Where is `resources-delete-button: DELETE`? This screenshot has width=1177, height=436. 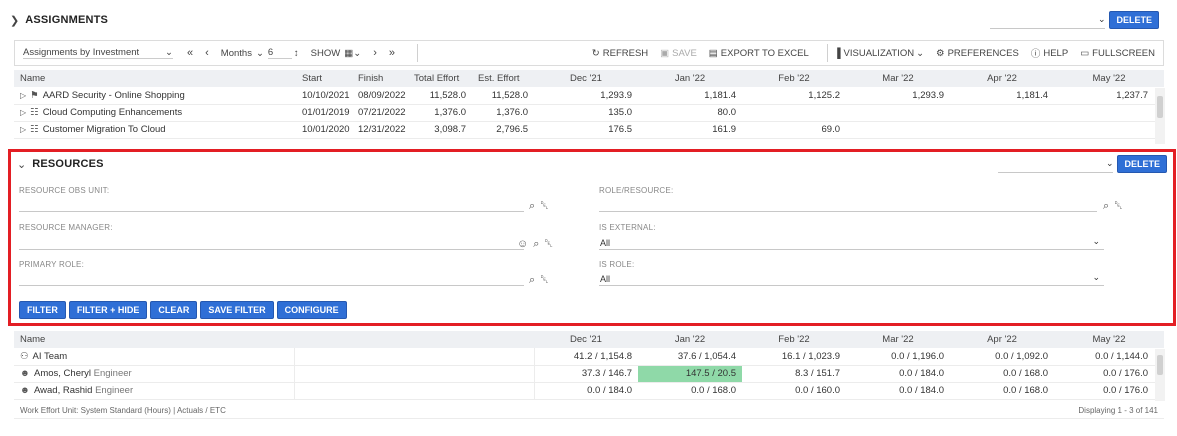 resources-delete-button: DELETE is located at coordinates (1142, 164).